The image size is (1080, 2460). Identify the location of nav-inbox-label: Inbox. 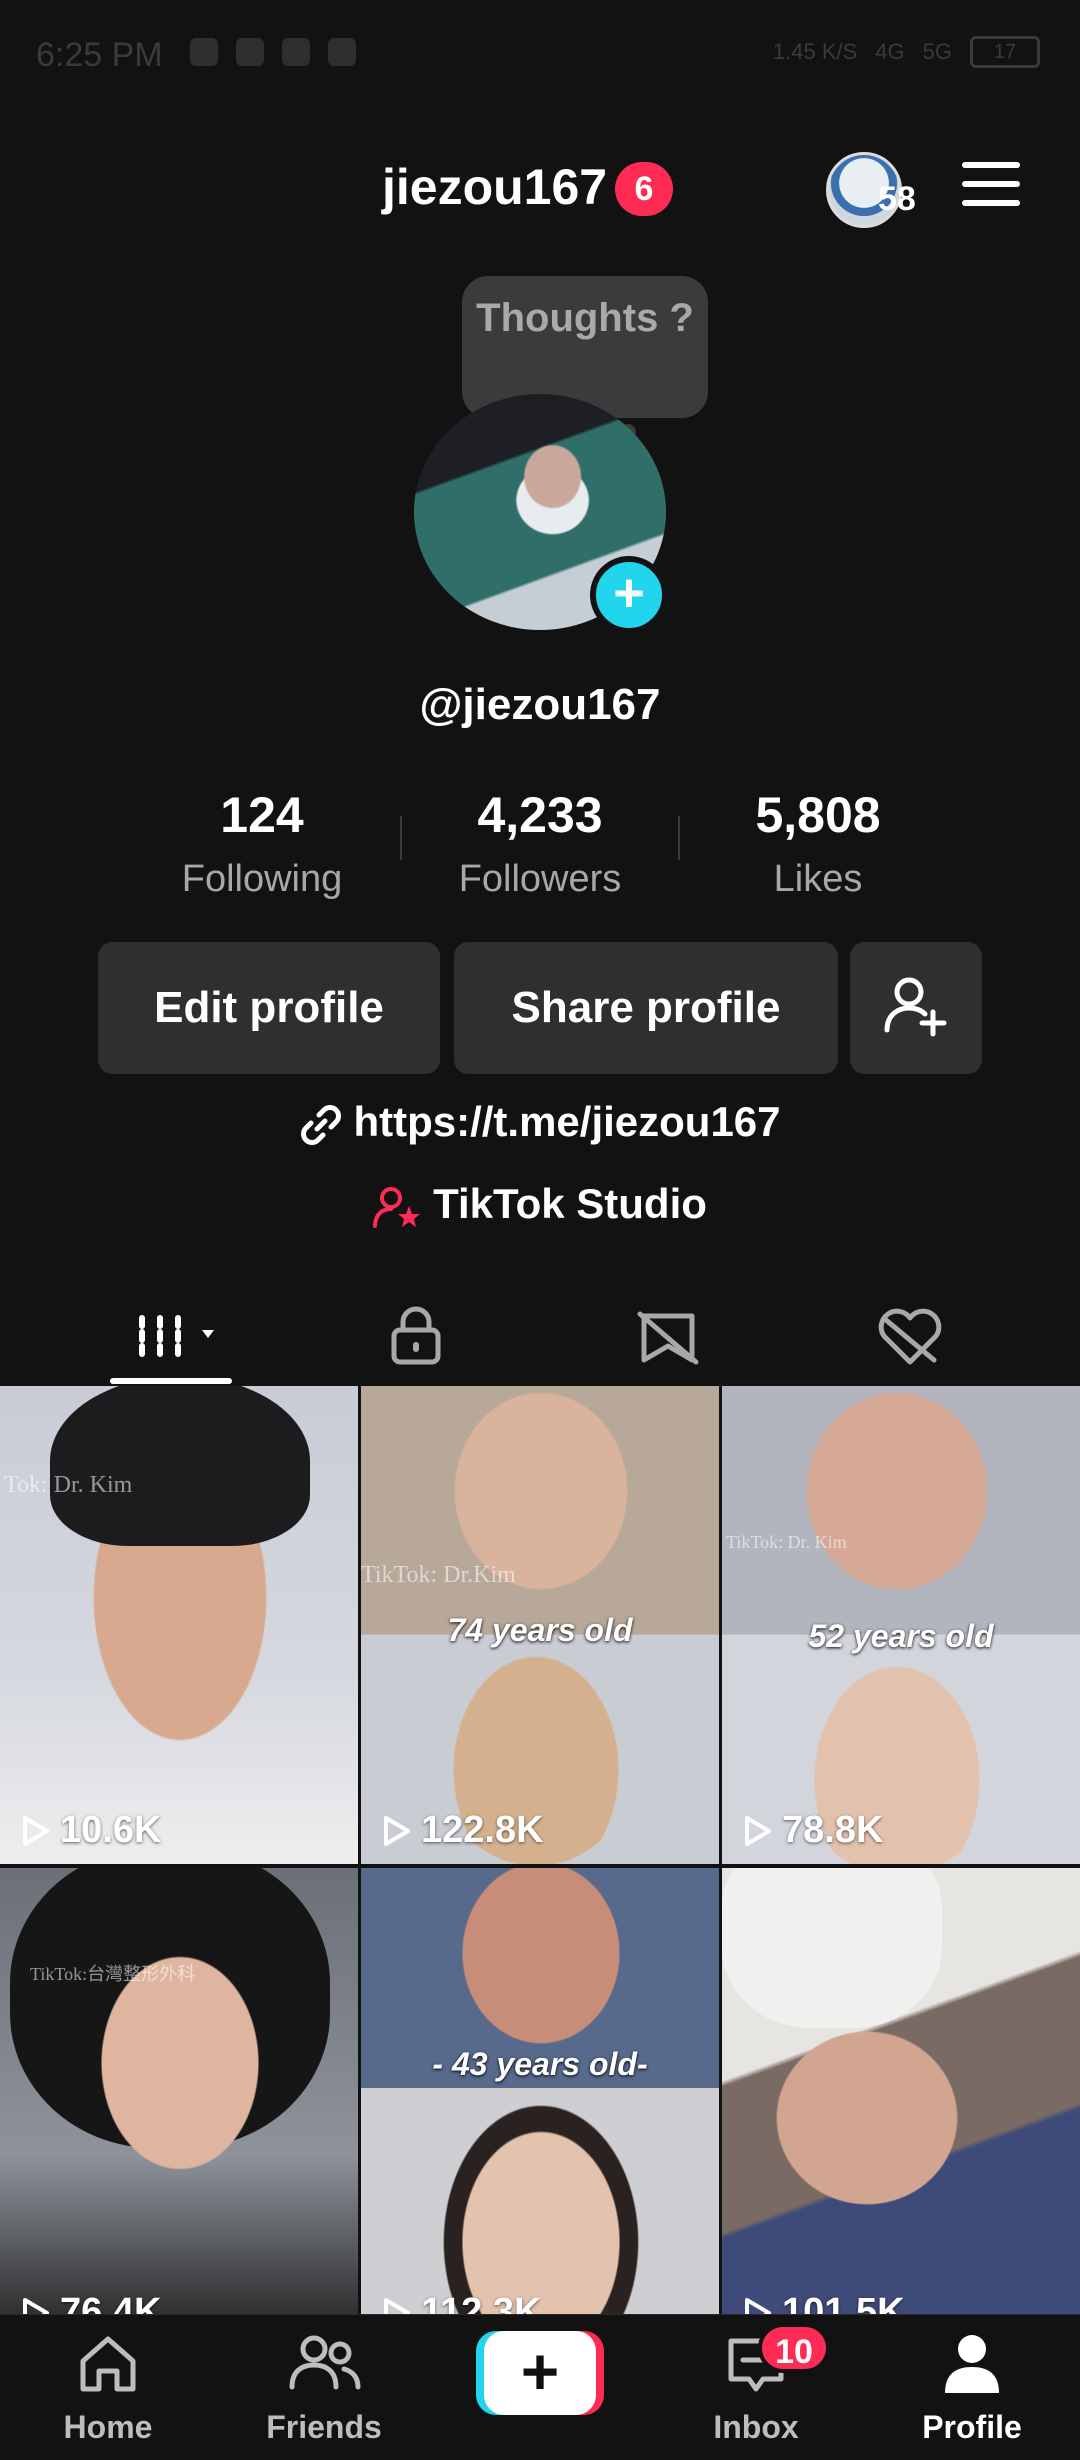
(756, 2427).